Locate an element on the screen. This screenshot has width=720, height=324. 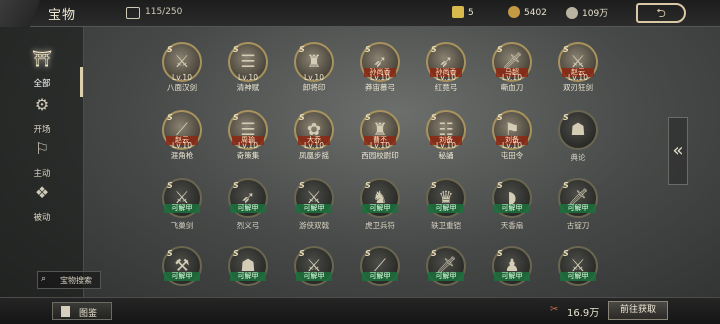
treasure-item: ⚔ S 可解甲 飞巢剑 is located at coordinates (182, 209).